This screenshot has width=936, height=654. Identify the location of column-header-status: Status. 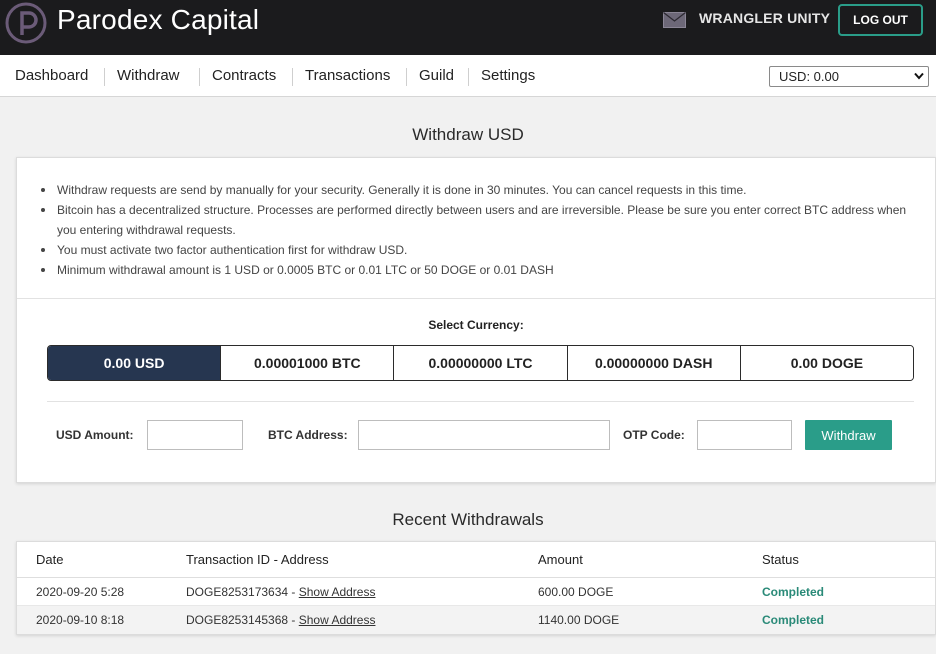
(780, 559).